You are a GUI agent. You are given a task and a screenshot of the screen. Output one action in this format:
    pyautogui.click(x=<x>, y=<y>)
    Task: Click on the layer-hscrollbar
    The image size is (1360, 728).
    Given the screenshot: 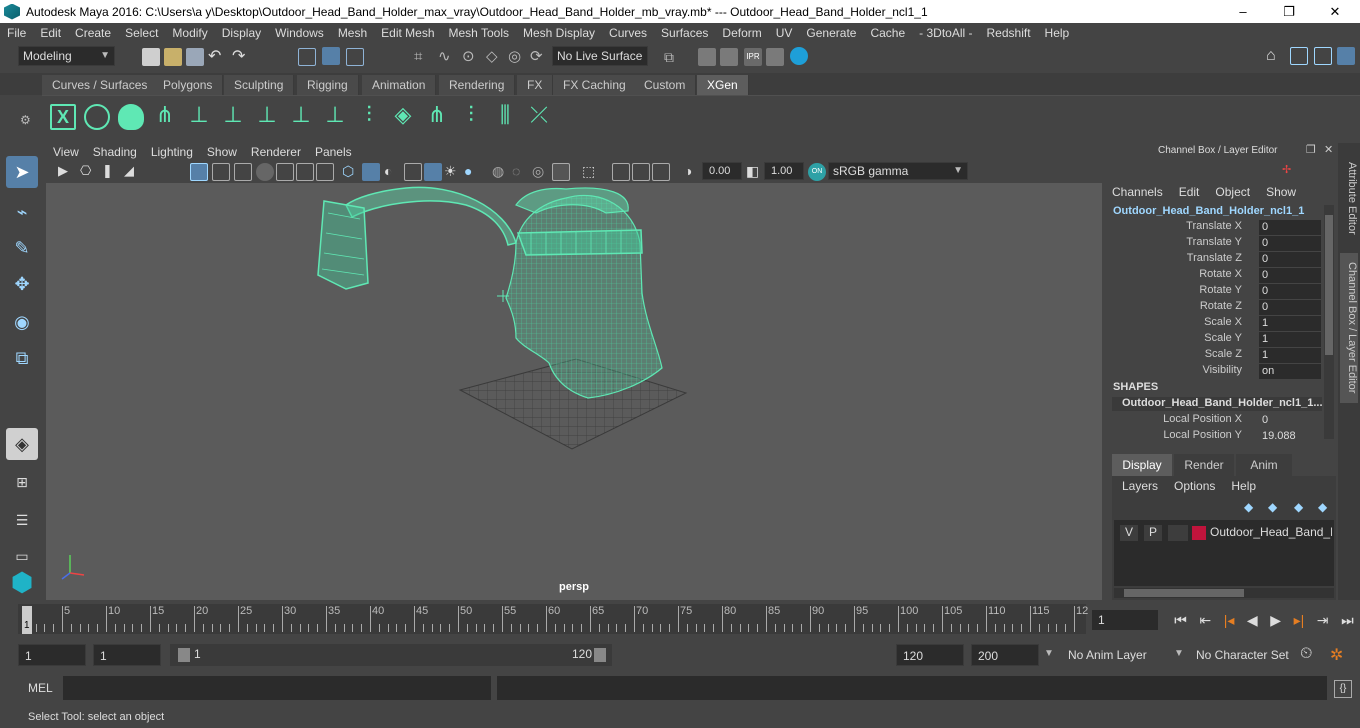 What is the action you would take?
    pyautogui.click(x=1224, y=593)
    